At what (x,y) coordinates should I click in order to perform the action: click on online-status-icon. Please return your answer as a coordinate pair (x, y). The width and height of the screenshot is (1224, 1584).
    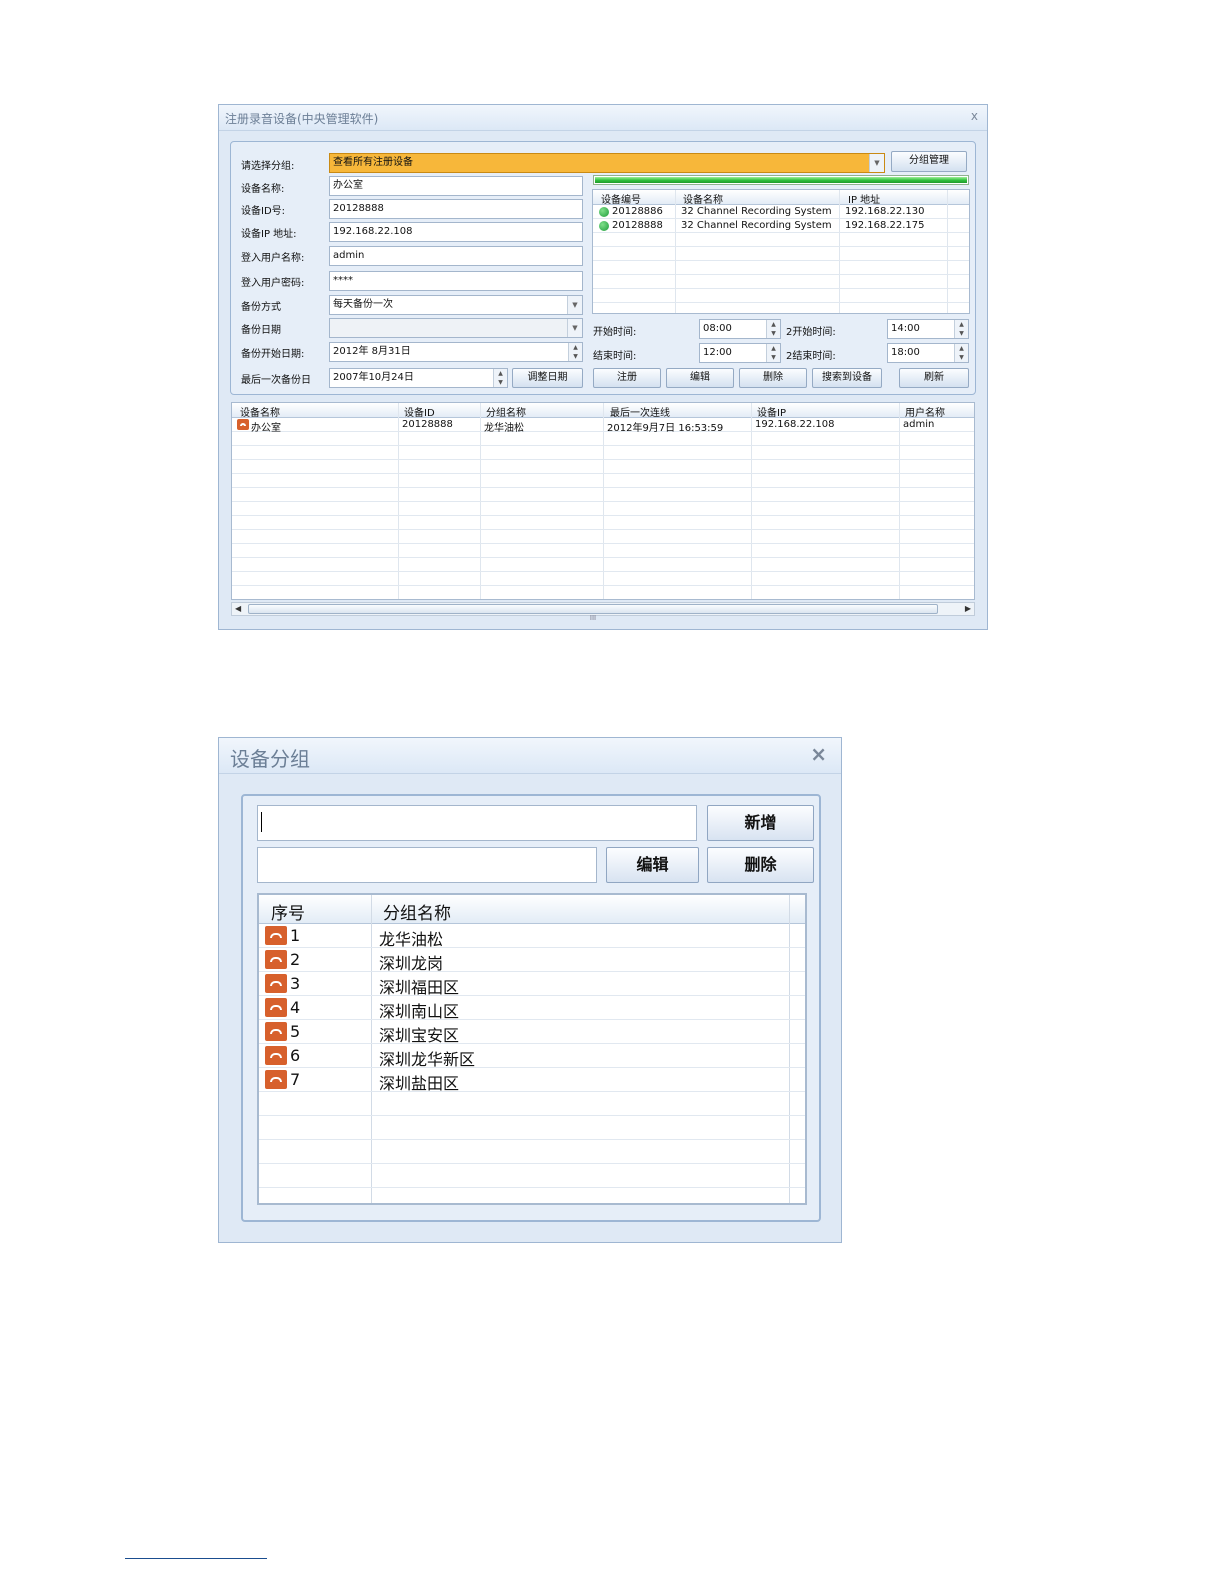
    Looking at the image, I should click on (604, 226).